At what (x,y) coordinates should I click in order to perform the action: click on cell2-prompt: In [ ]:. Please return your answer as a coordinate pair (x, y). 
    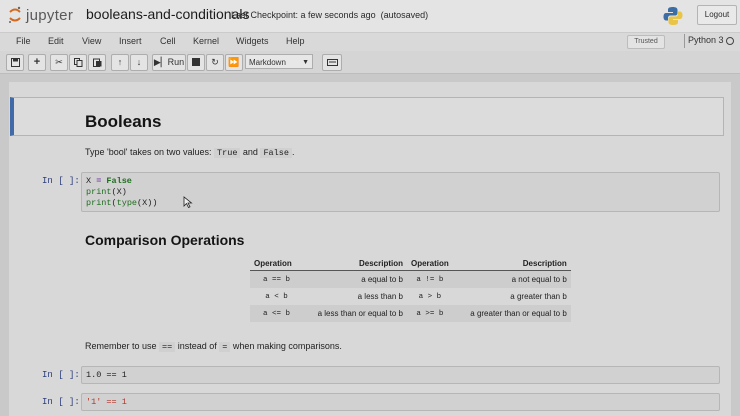
    Looking at the image, I should click on (61, 375).